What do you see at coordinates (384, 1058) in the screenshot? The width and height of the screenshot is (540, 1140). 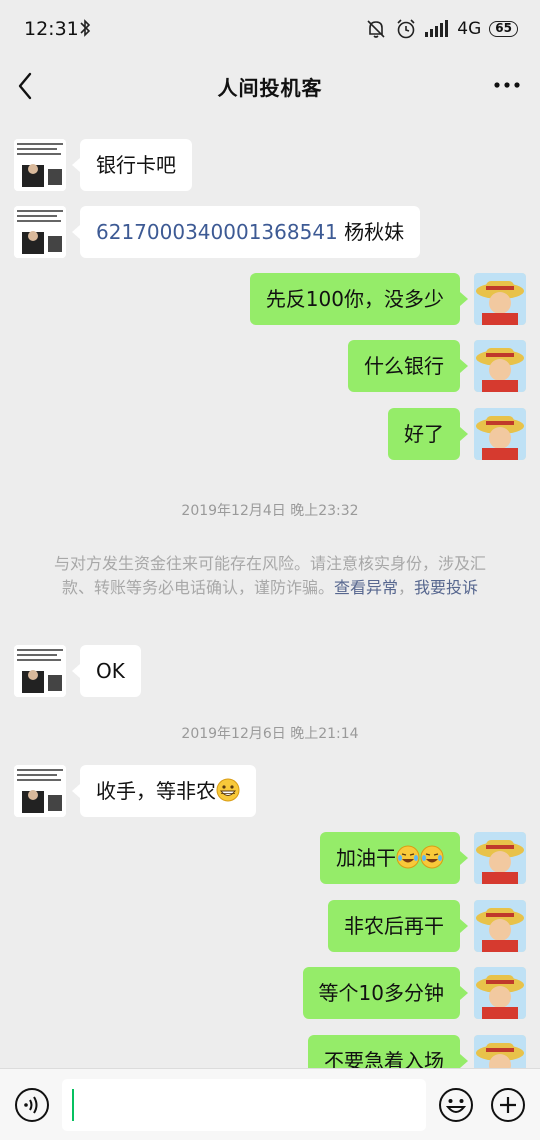 I see `message-text: 不要急着入场` at bounding box center [384, 1058].